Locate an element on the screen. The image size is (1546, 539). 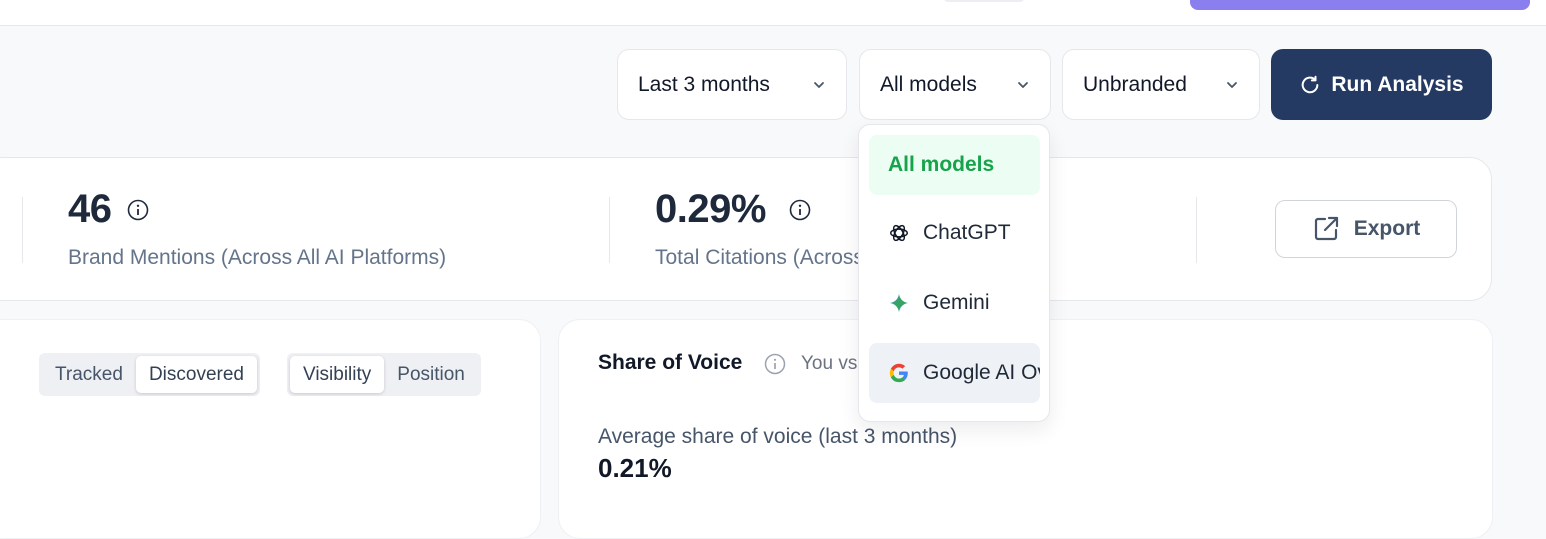
gemini-icon is located at coordinates (899, 303).